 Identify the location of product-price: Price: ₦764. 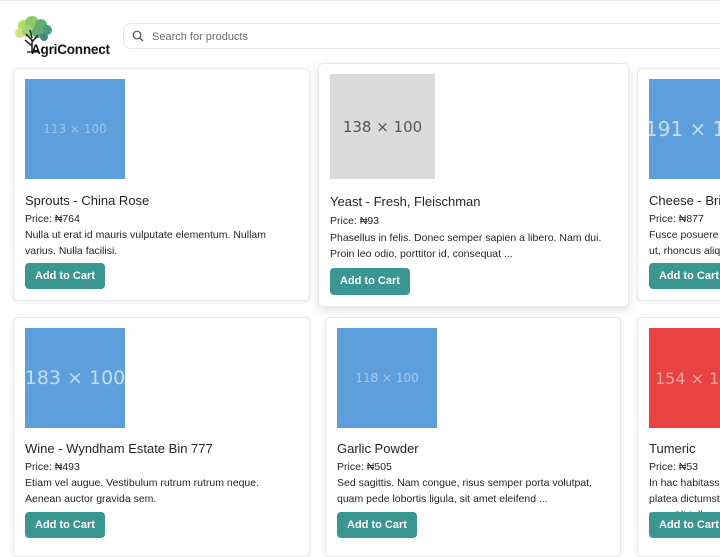
(52, 219).